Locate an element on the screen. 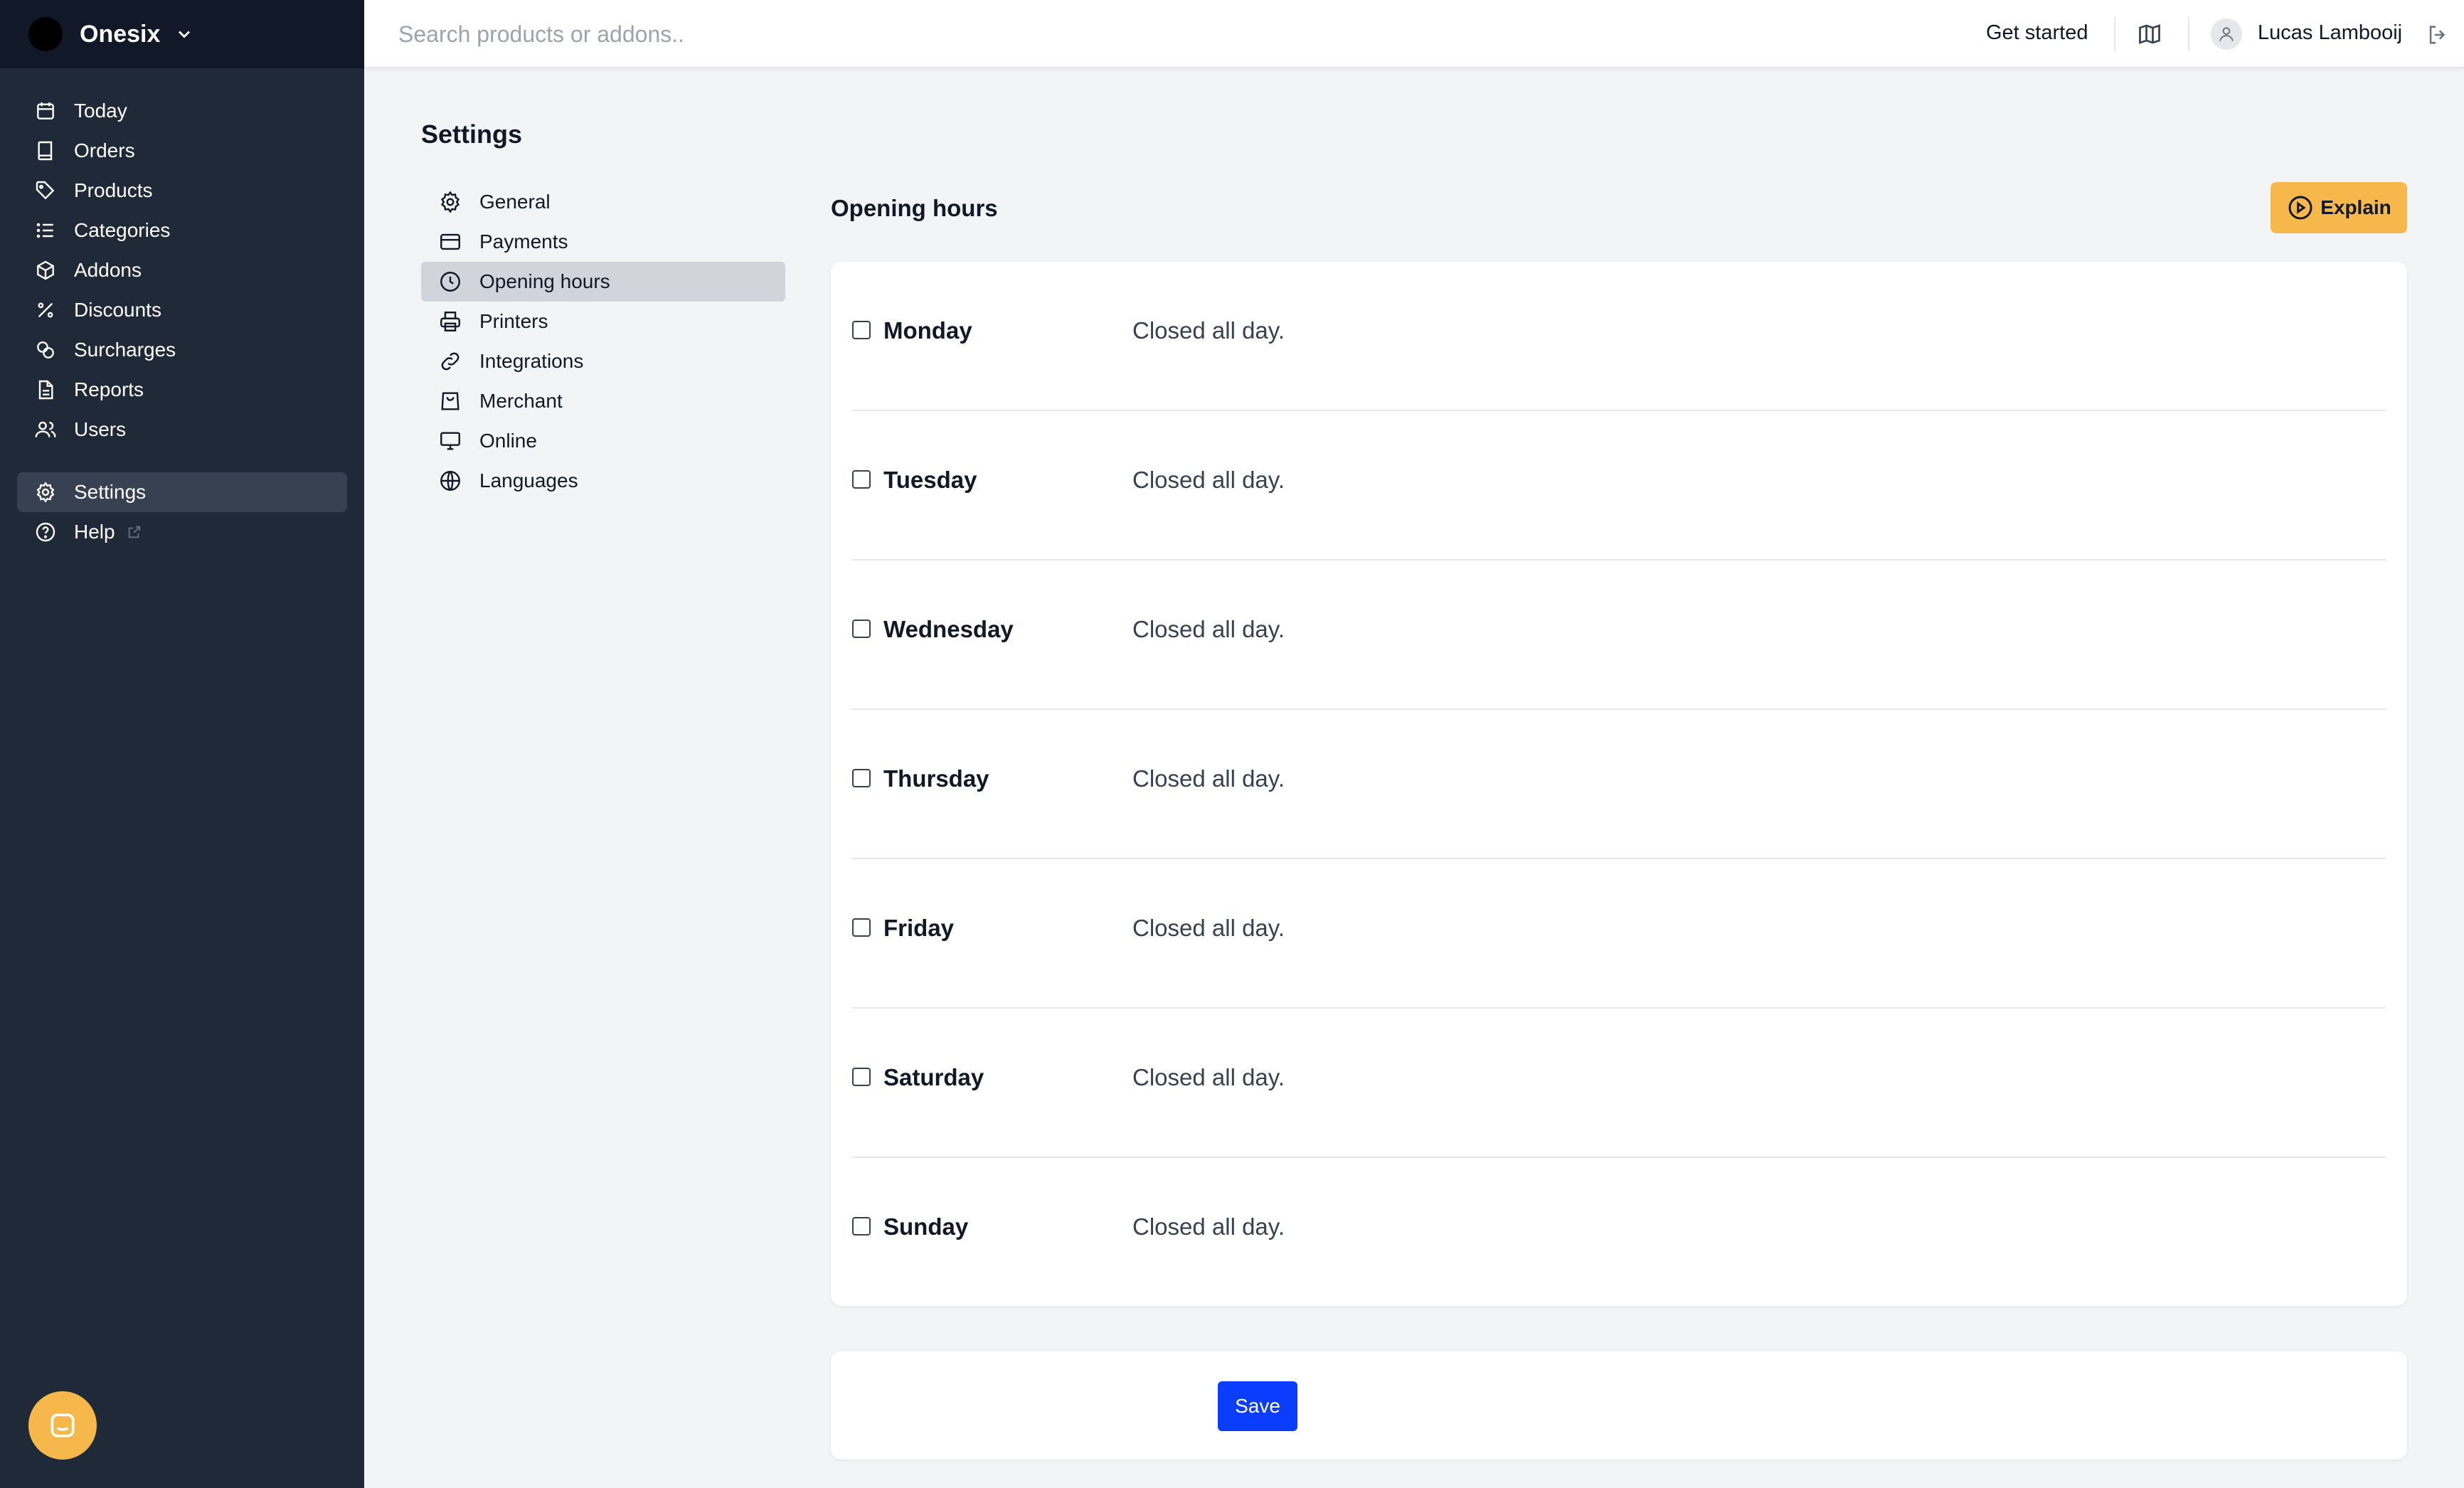  settings-nav-online: Online is located at coordinates (603, 441).